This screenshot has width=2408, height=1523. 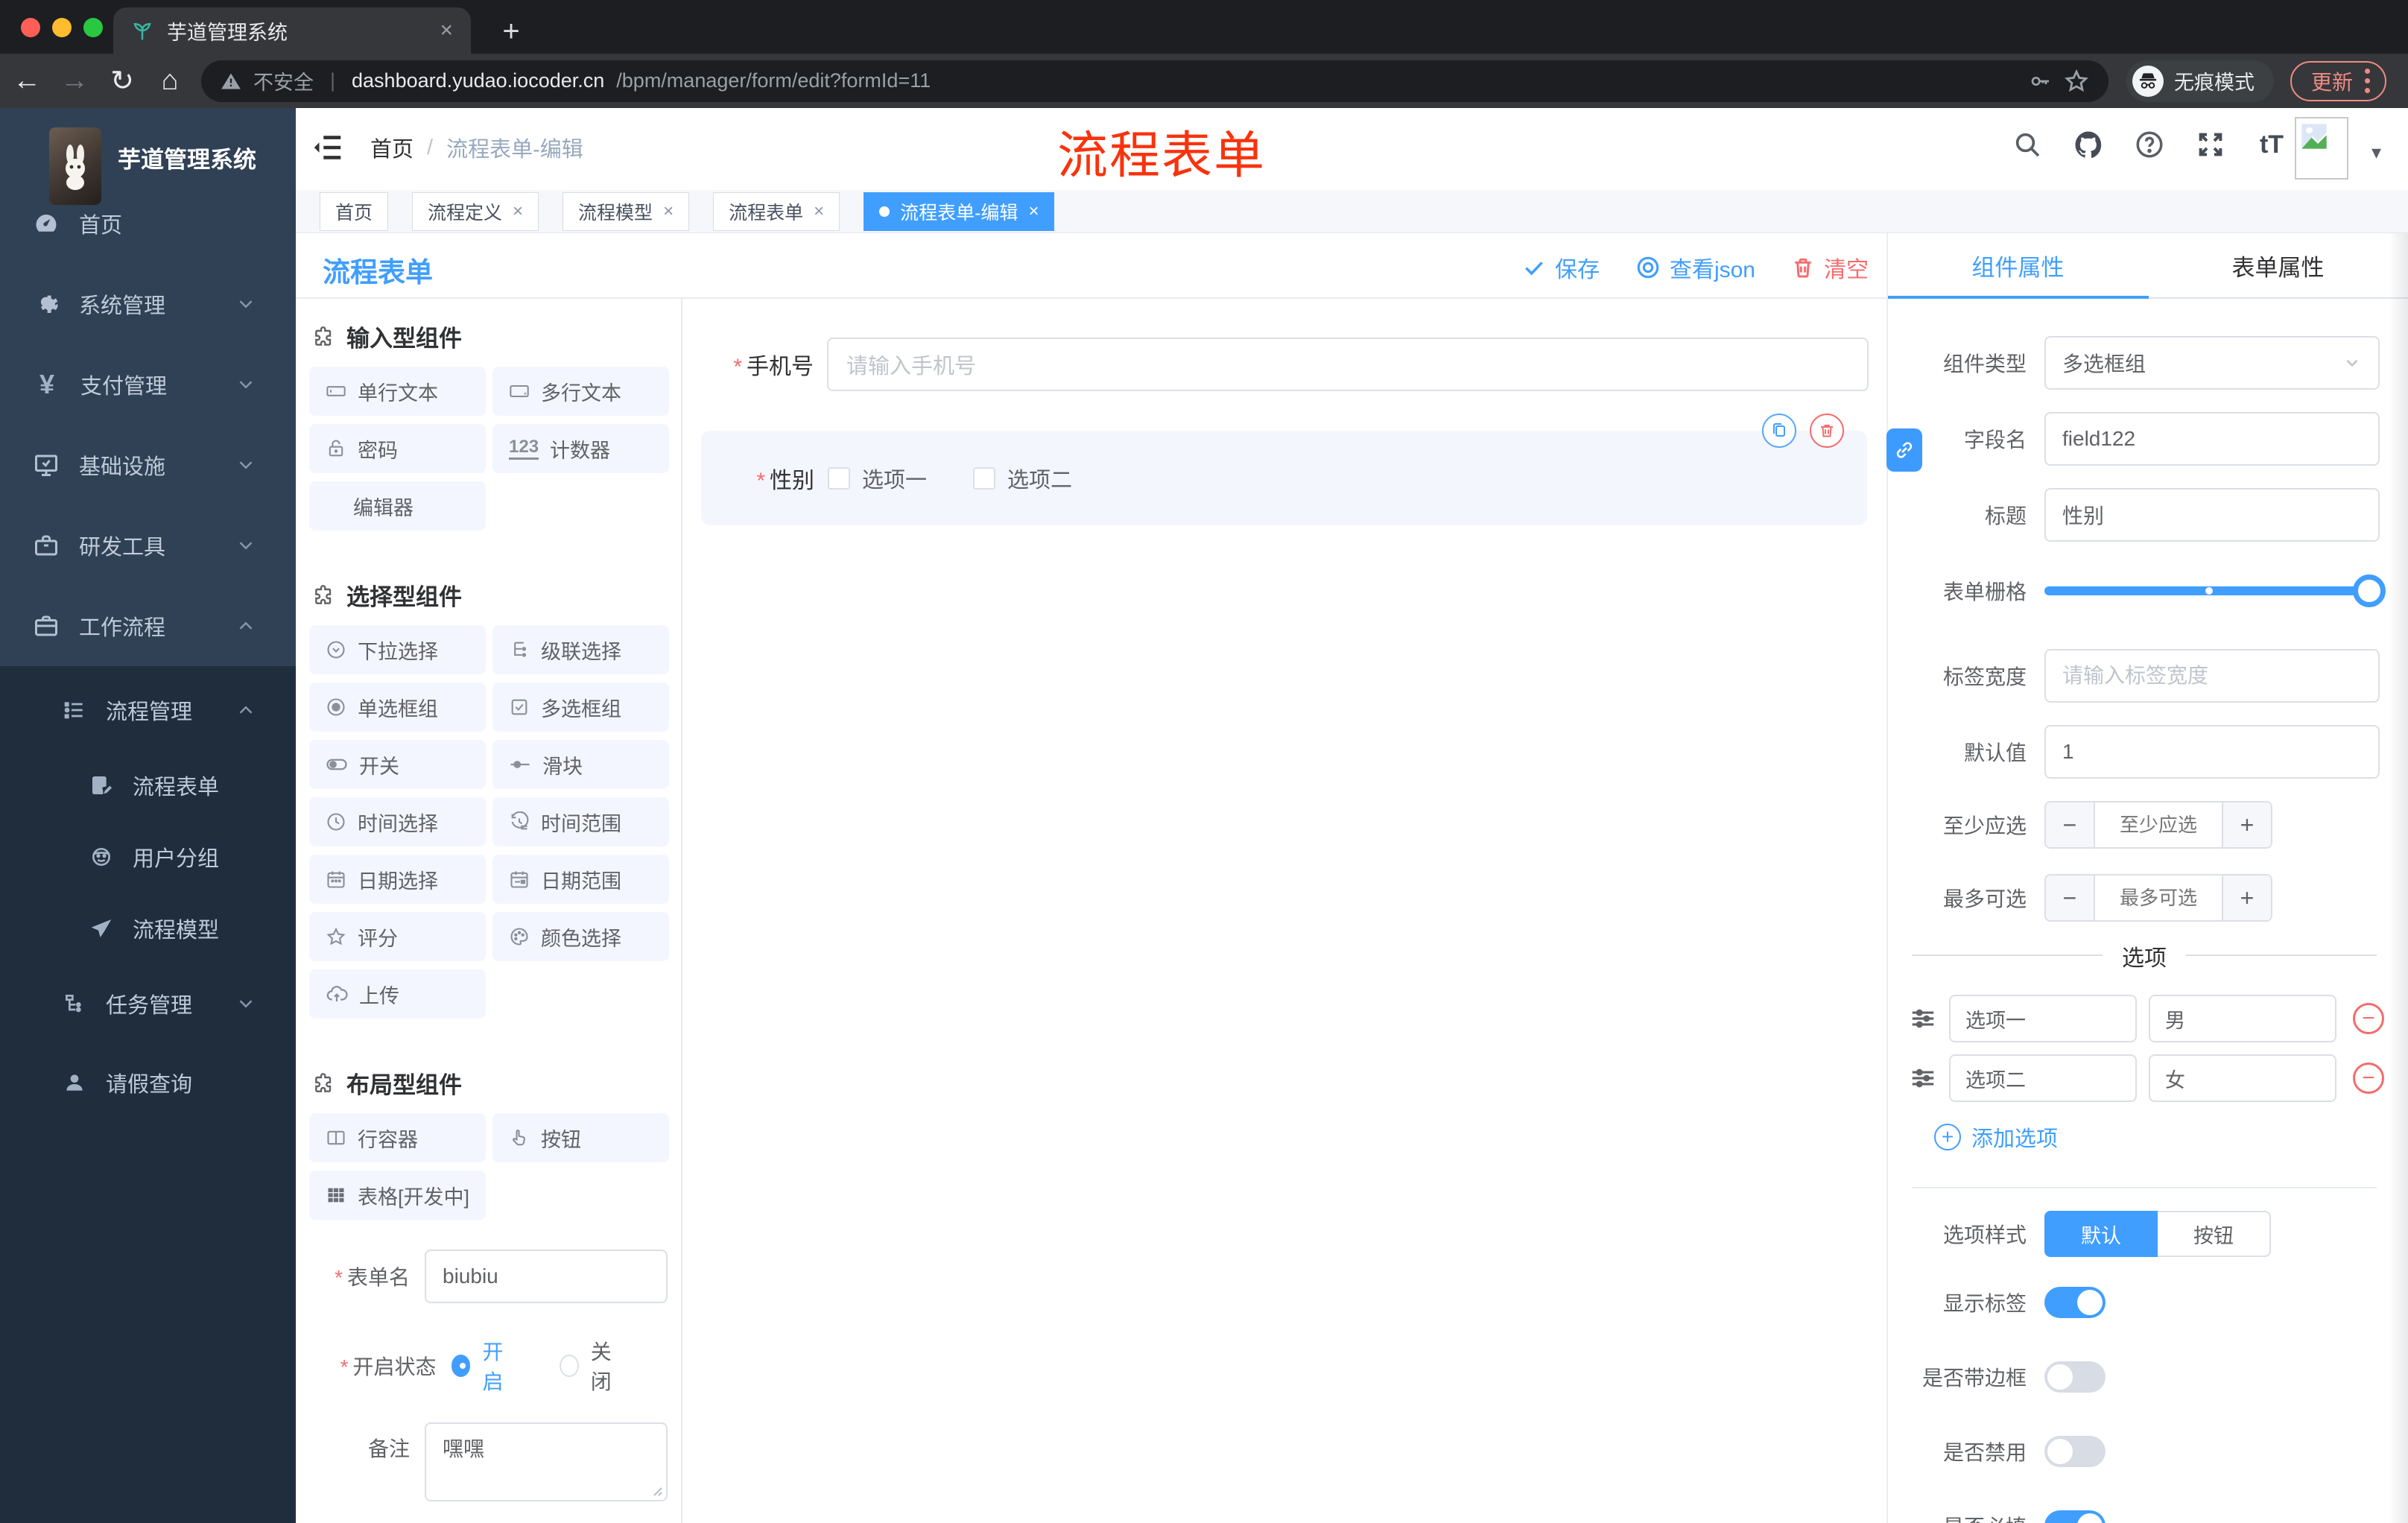 I want to click on style-button-button: 按钮, so click(x=2214, y=1234).